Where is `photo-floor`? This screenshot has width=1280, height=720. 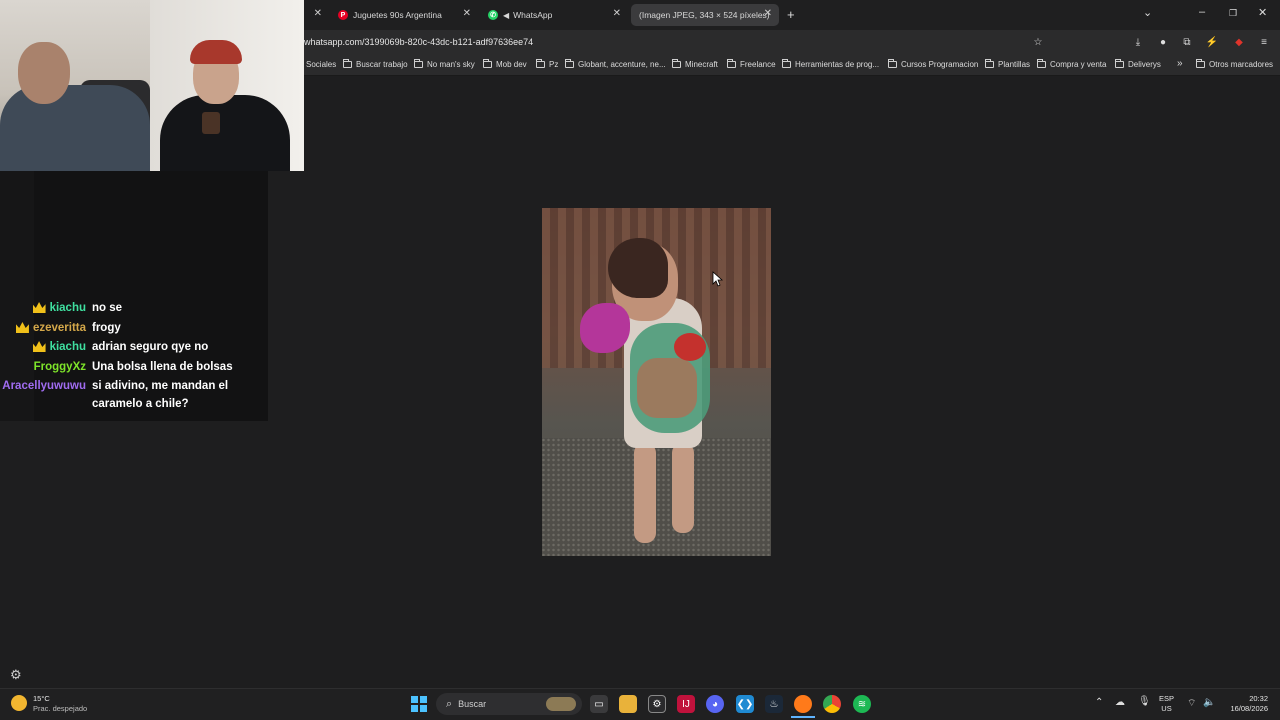
photo-floor is located at coordinates (656, 497).